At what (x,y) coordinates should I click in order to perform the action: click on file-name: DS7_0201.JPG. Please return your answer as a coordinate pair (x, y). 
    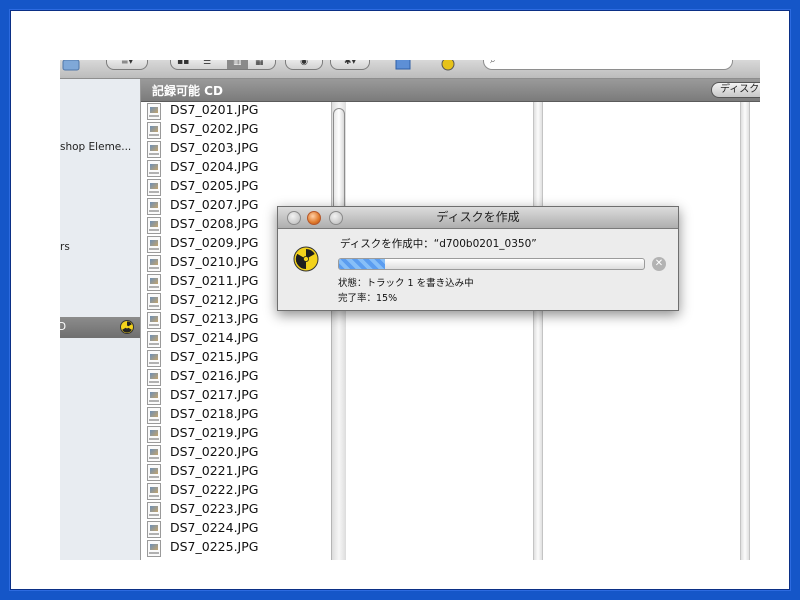
    Looking at the image, I should click on (214, 109).